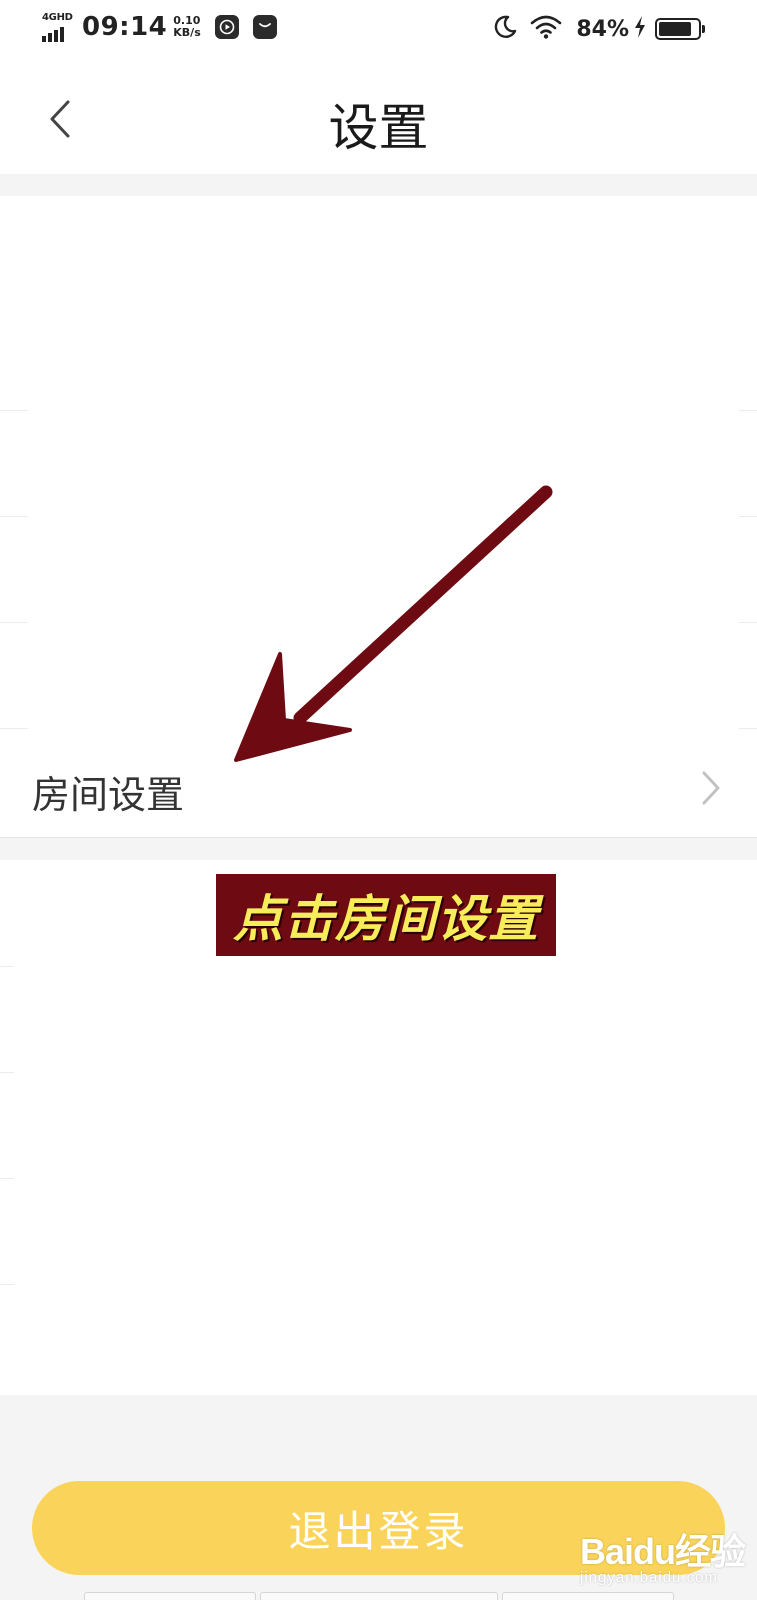 The image size is (757, 1600). What do you see at coordinates (226, 27) in the screenshot?
I see `video-app-icon` at bounding box center [226, 27].